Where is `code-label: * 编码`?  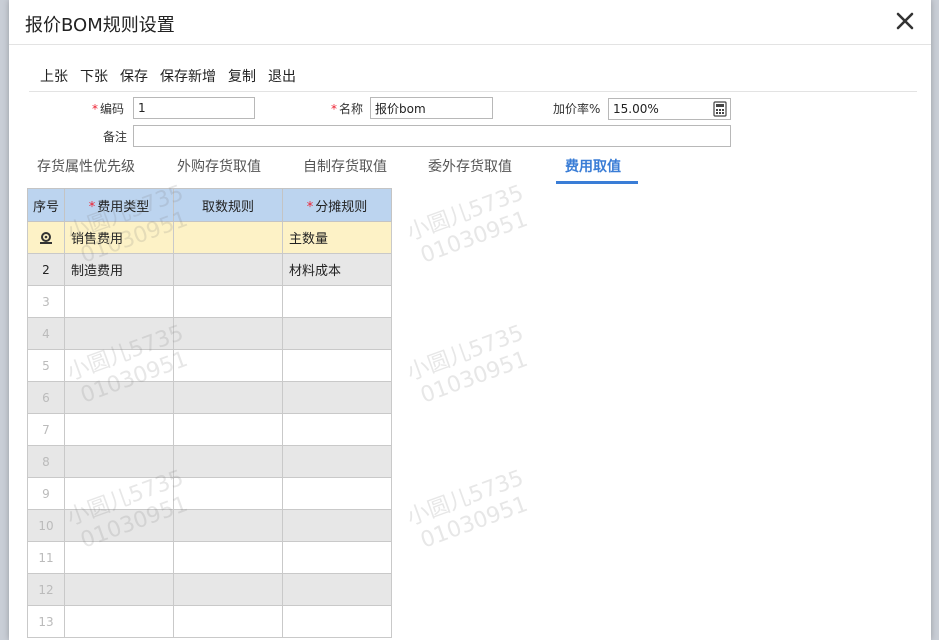 code-label: * 编码 is located at coordinates (108, 109).